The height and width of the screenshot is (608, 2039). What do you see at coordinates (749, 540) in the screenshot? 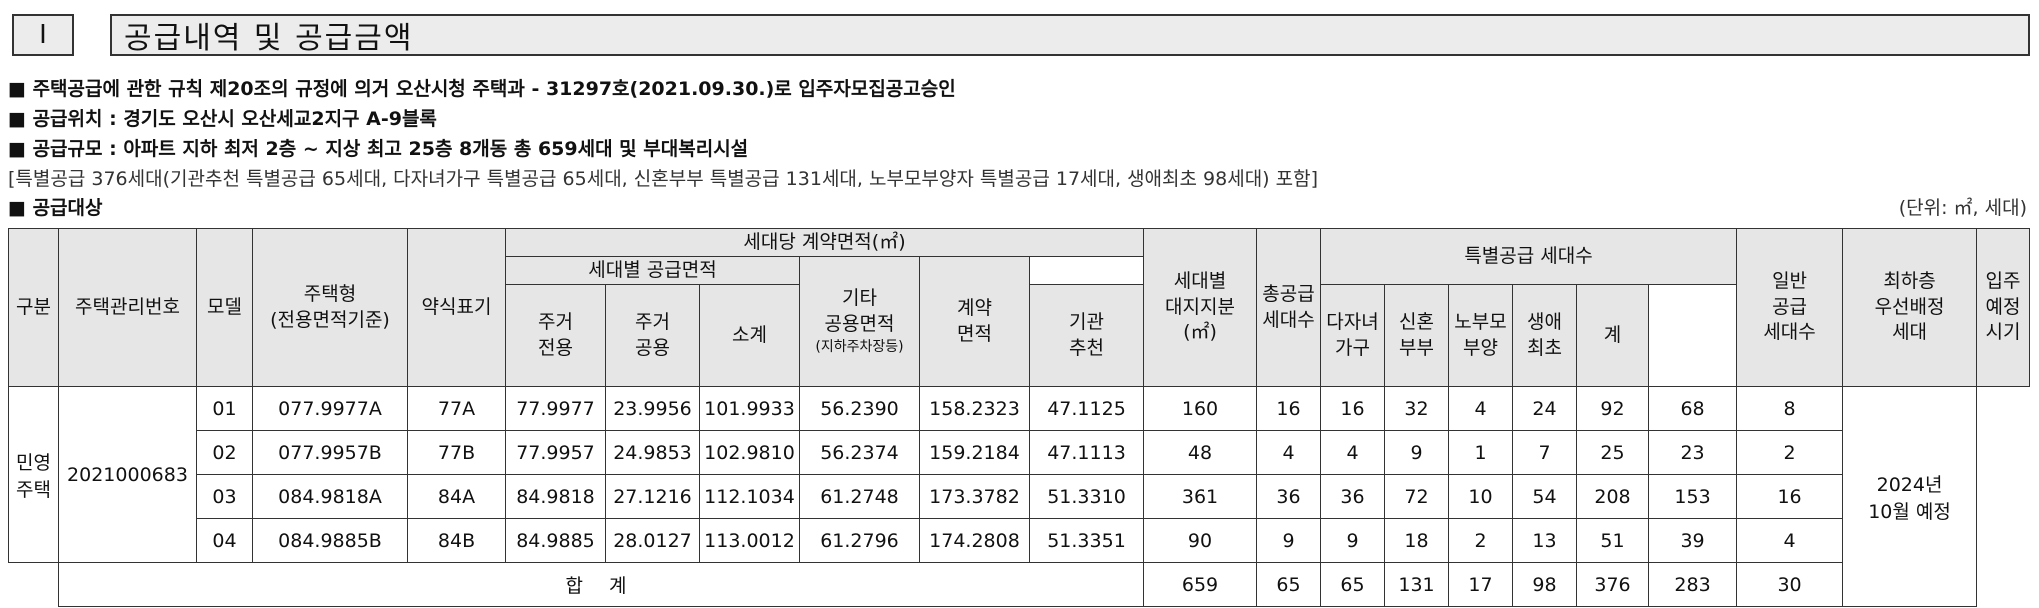
I see `subtotal-cell: 113.0012` at bounding box center [749, 540].